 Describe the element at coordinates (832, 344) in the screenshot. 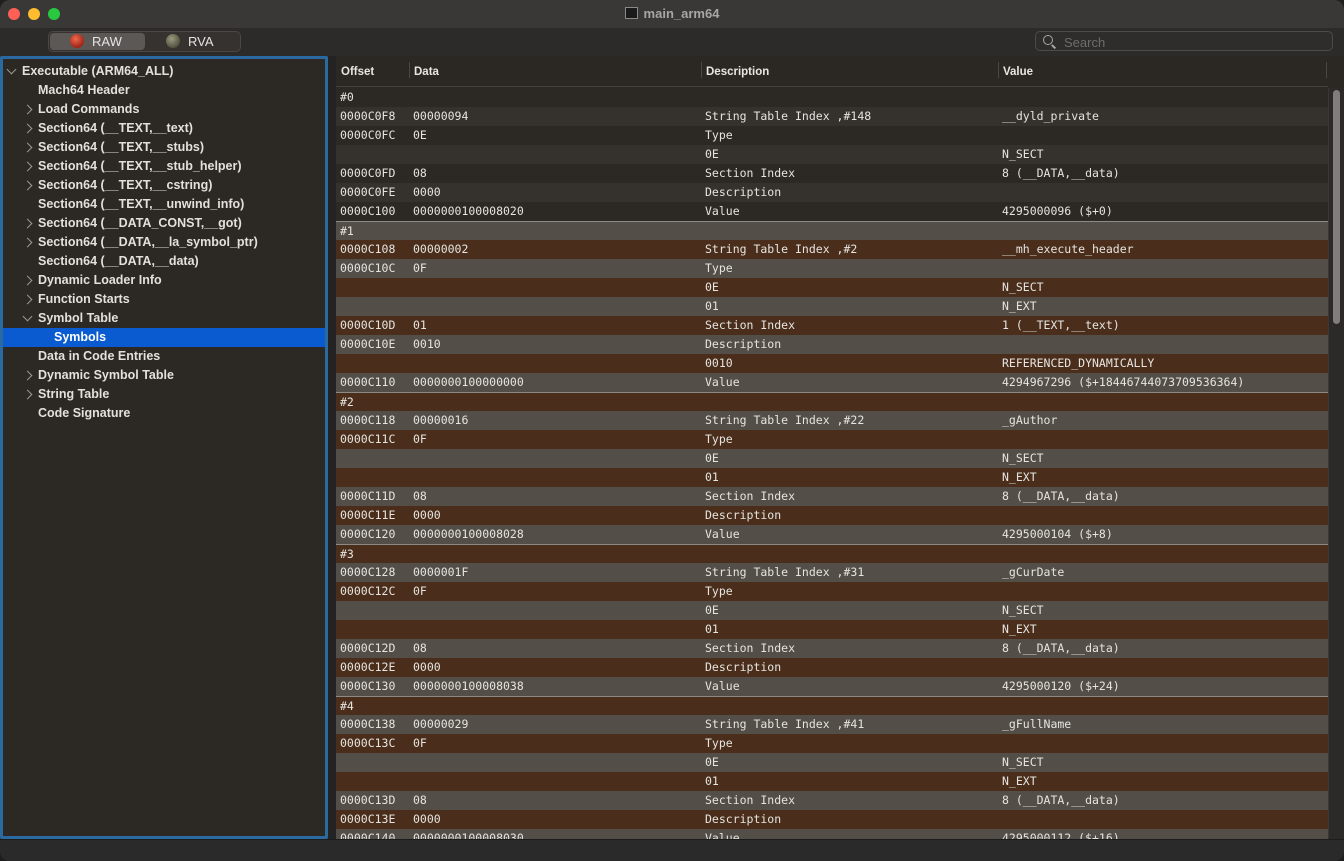

I see `table-row: 0000C10E 0010 Description` at that location.